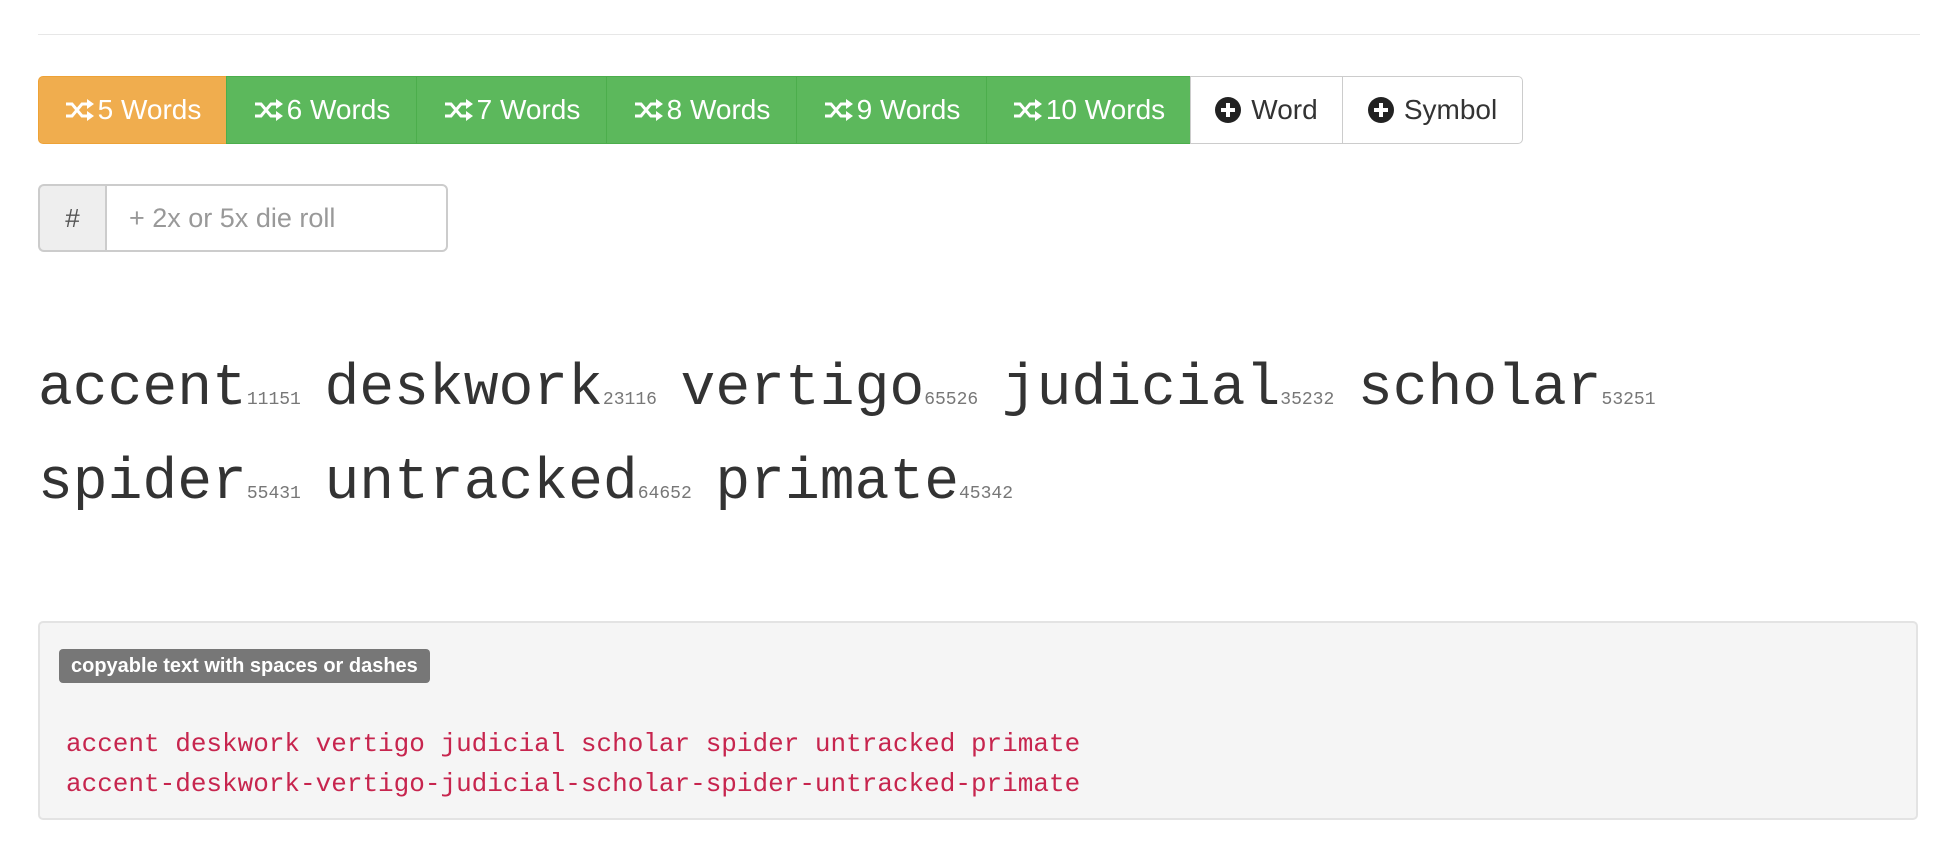 This screenshot has height=844, width=1952. I want to click on five-words-button: 5 Words, so click(132, 110).